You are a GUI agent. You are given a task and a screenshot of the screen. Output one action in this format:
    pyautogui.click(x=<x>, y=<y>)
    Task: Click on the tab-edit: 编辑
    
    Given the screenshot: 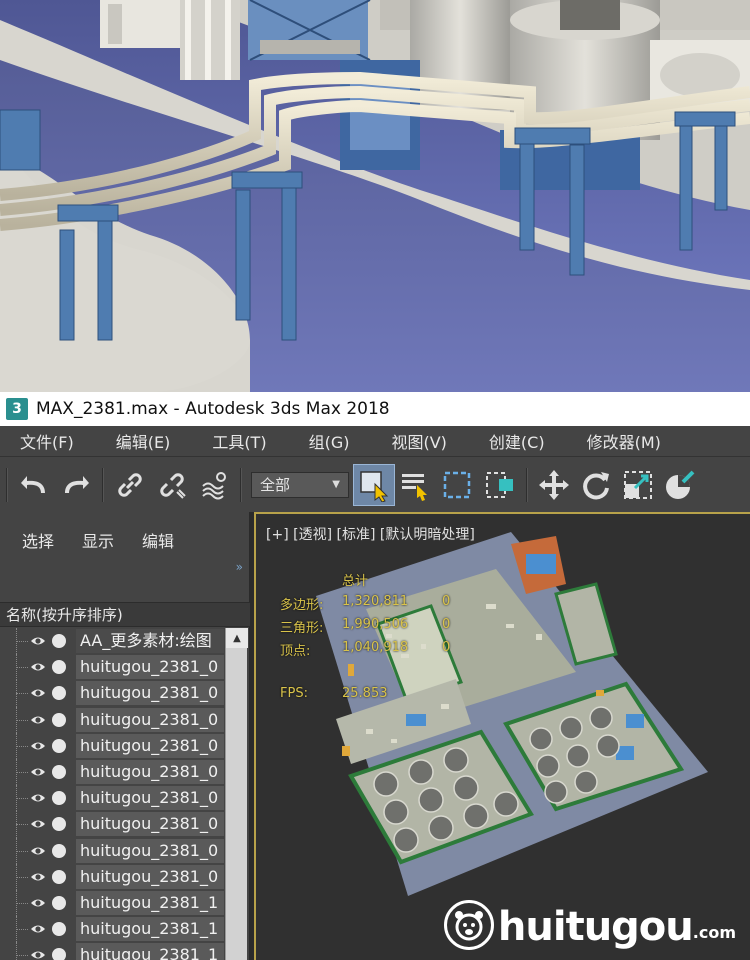 What is the action you would take?
    pyautogui.click(x=158, y=540)
    